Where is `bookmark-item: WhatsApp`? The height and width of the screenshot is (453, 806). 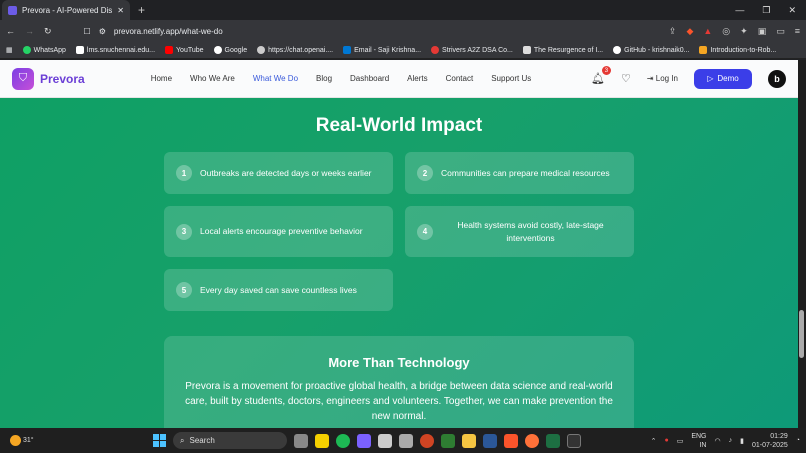
bookmark-item: WhatsApp is located at coordinates (44, 50).